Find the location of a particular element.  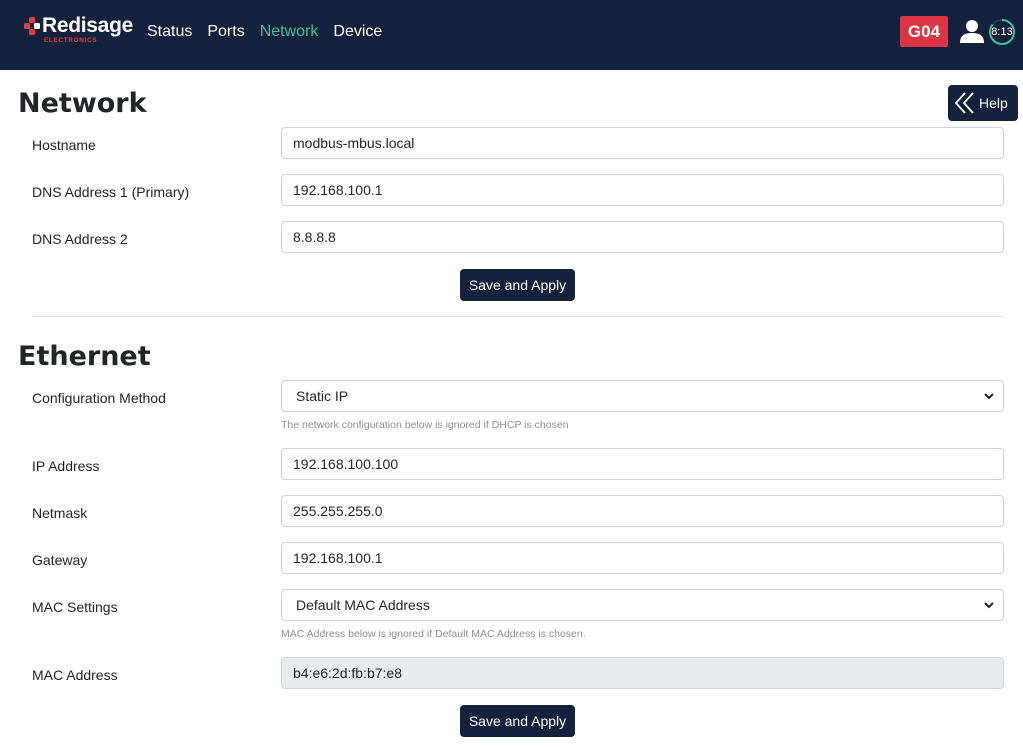

nav-link-device: Device is located at coordinates (357, 32).